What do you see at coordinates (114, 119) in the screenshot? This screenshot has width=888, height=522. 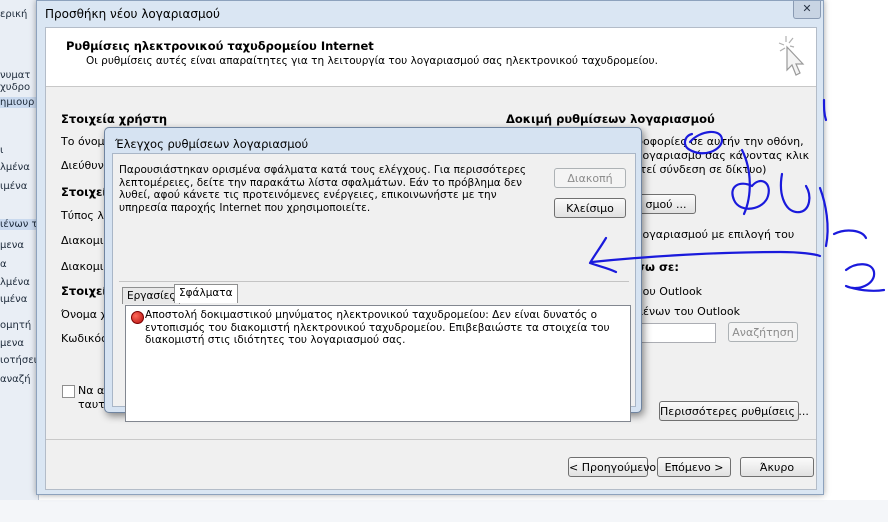 I see `user-info-section: Στοιχεία χρήστη` at bounding box center [114, 119].